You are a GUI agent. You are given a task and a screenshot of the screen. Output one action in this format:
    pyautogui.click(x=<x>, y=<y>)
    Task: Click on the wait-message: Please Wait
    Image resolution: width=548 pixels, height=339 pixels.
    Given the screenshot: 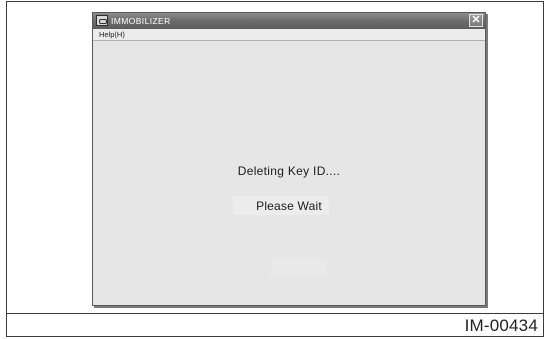 What is the action you would take?
    pyautogui.click(x=289, y=206)
    